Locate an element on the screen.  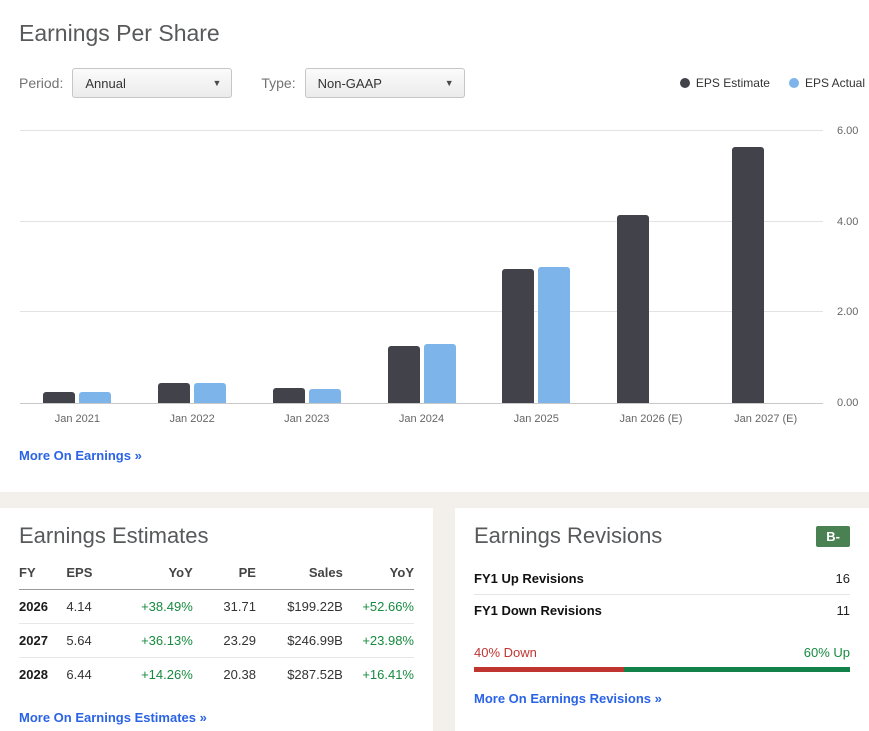
table-row: 2027 5.64 +36.13% 23.29 $246.99B +23.98% is located at coordinates (216, 640).